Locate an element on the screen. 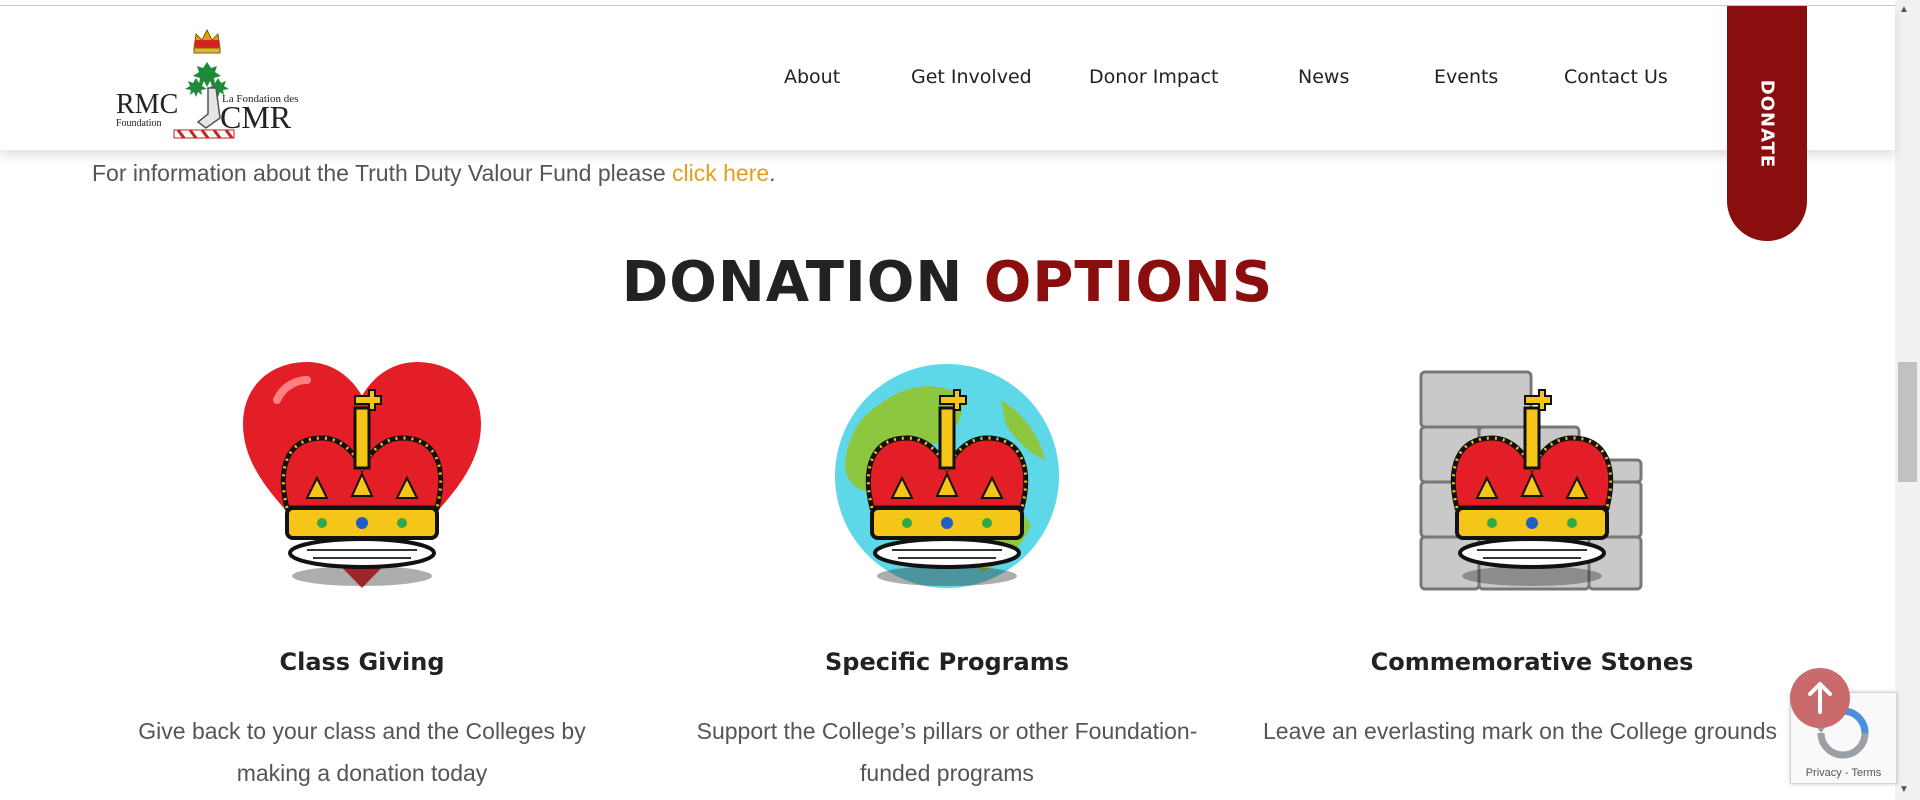 This screenshot has height=800, width=1920. section-title: DONATION OPTIONS is located at coordinates (947, 282).